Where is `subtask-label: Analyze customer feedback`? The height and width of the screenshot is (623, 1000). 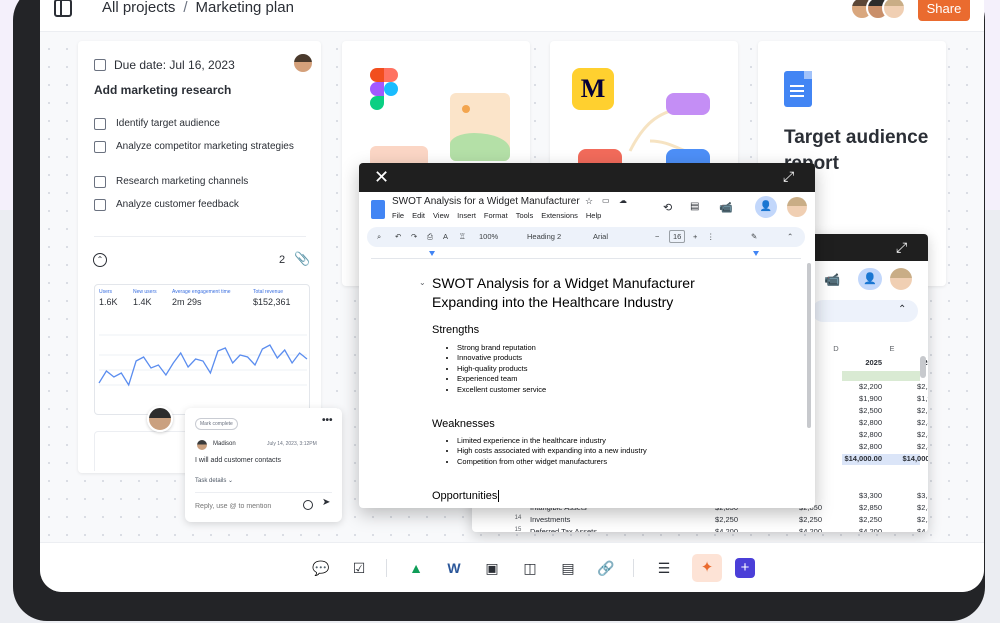
subtask-label: Analyze customer feedback is located at coordinates (177, 204).